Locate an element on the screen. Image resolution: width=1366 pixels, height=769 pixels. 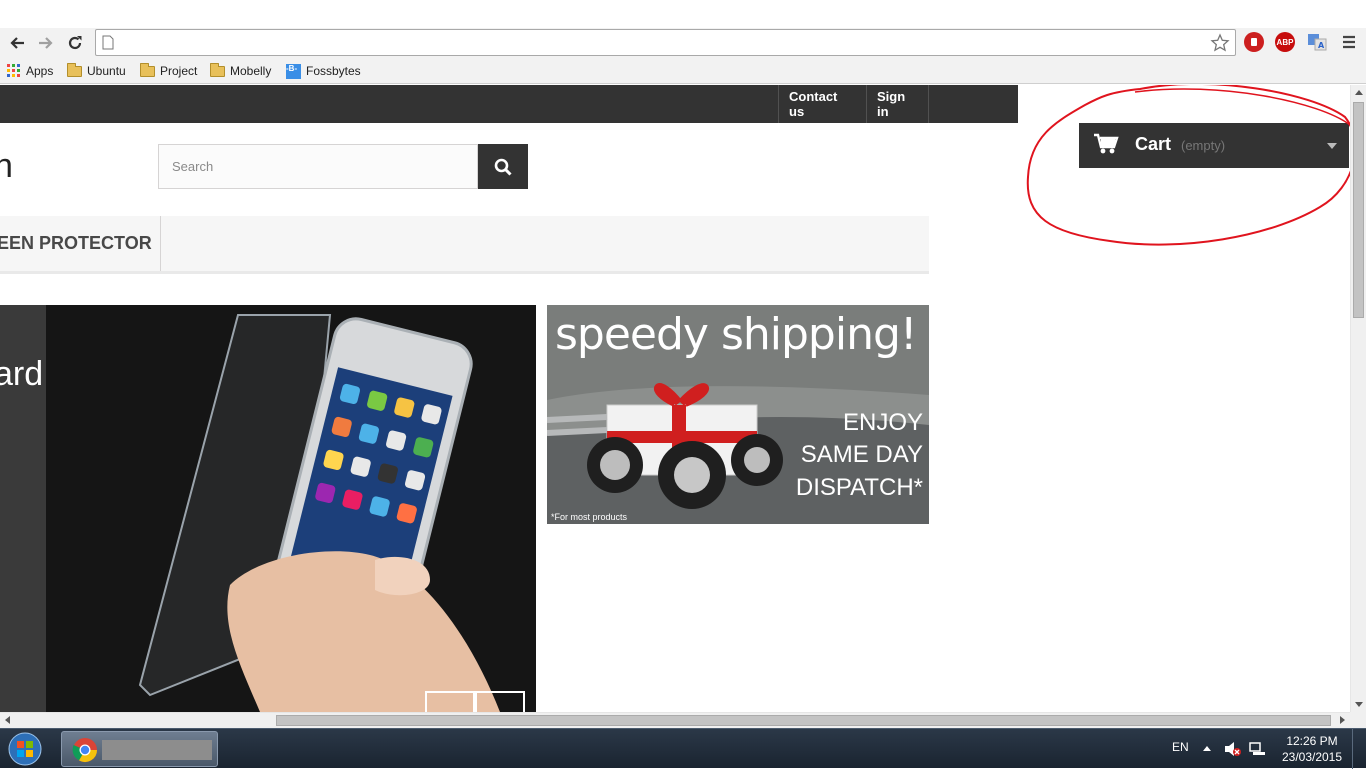
contact-us-link: Contact us is located at coordinates (822, 104).